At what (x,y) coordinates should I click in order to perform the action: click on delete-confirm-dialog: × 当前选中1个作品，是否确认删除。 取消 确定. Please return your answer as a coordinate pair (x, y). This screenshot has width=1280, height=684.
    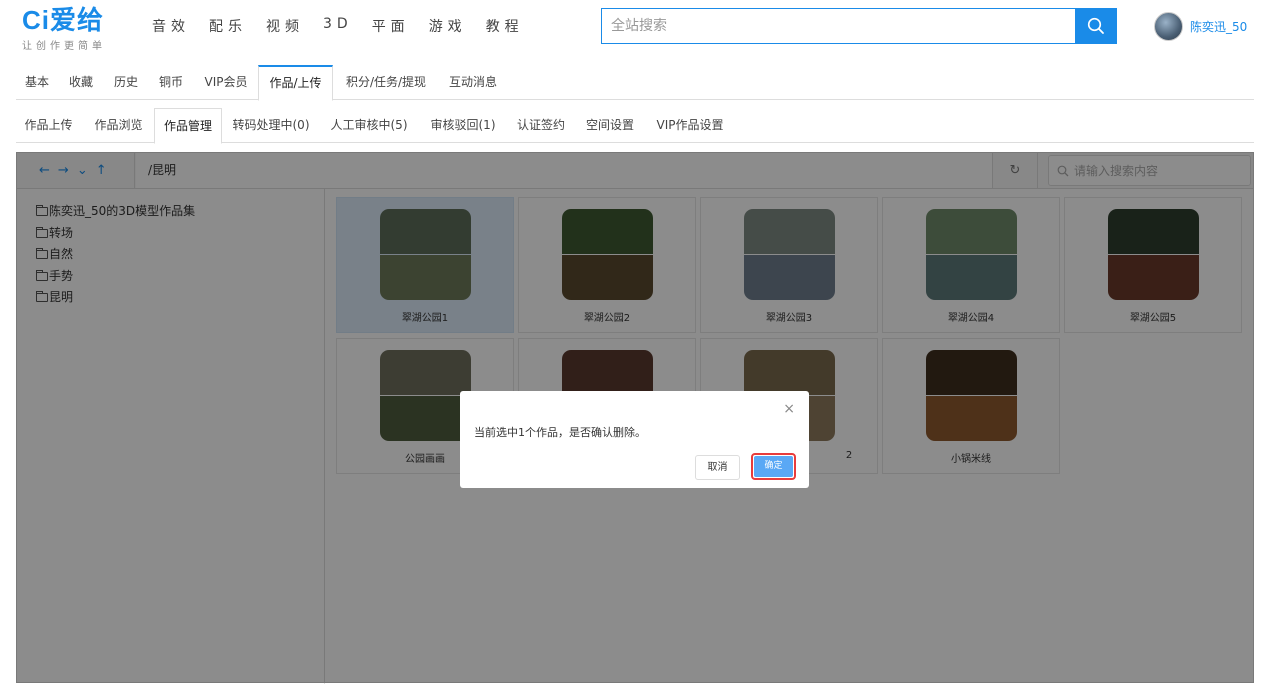
    Looking at the image, I should click on (634, 439).